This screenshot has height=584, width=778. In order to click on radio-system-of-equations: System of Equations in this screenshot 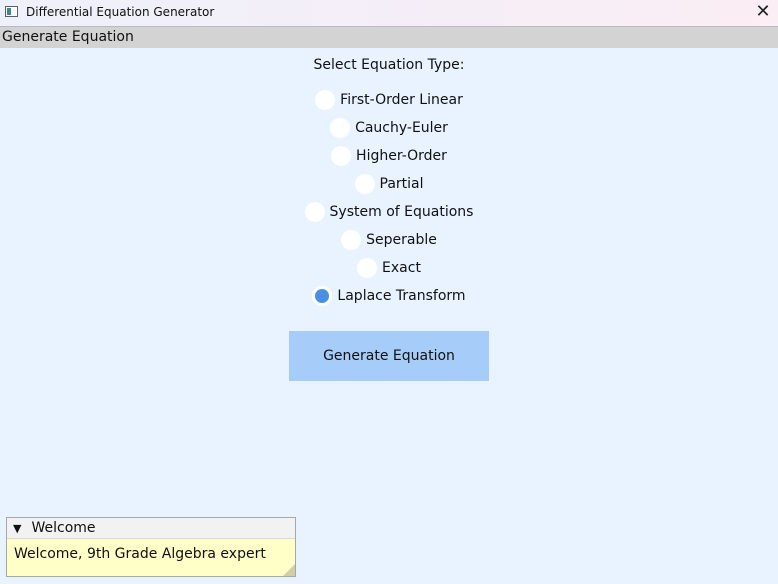, I will do `click(389, 212)`.